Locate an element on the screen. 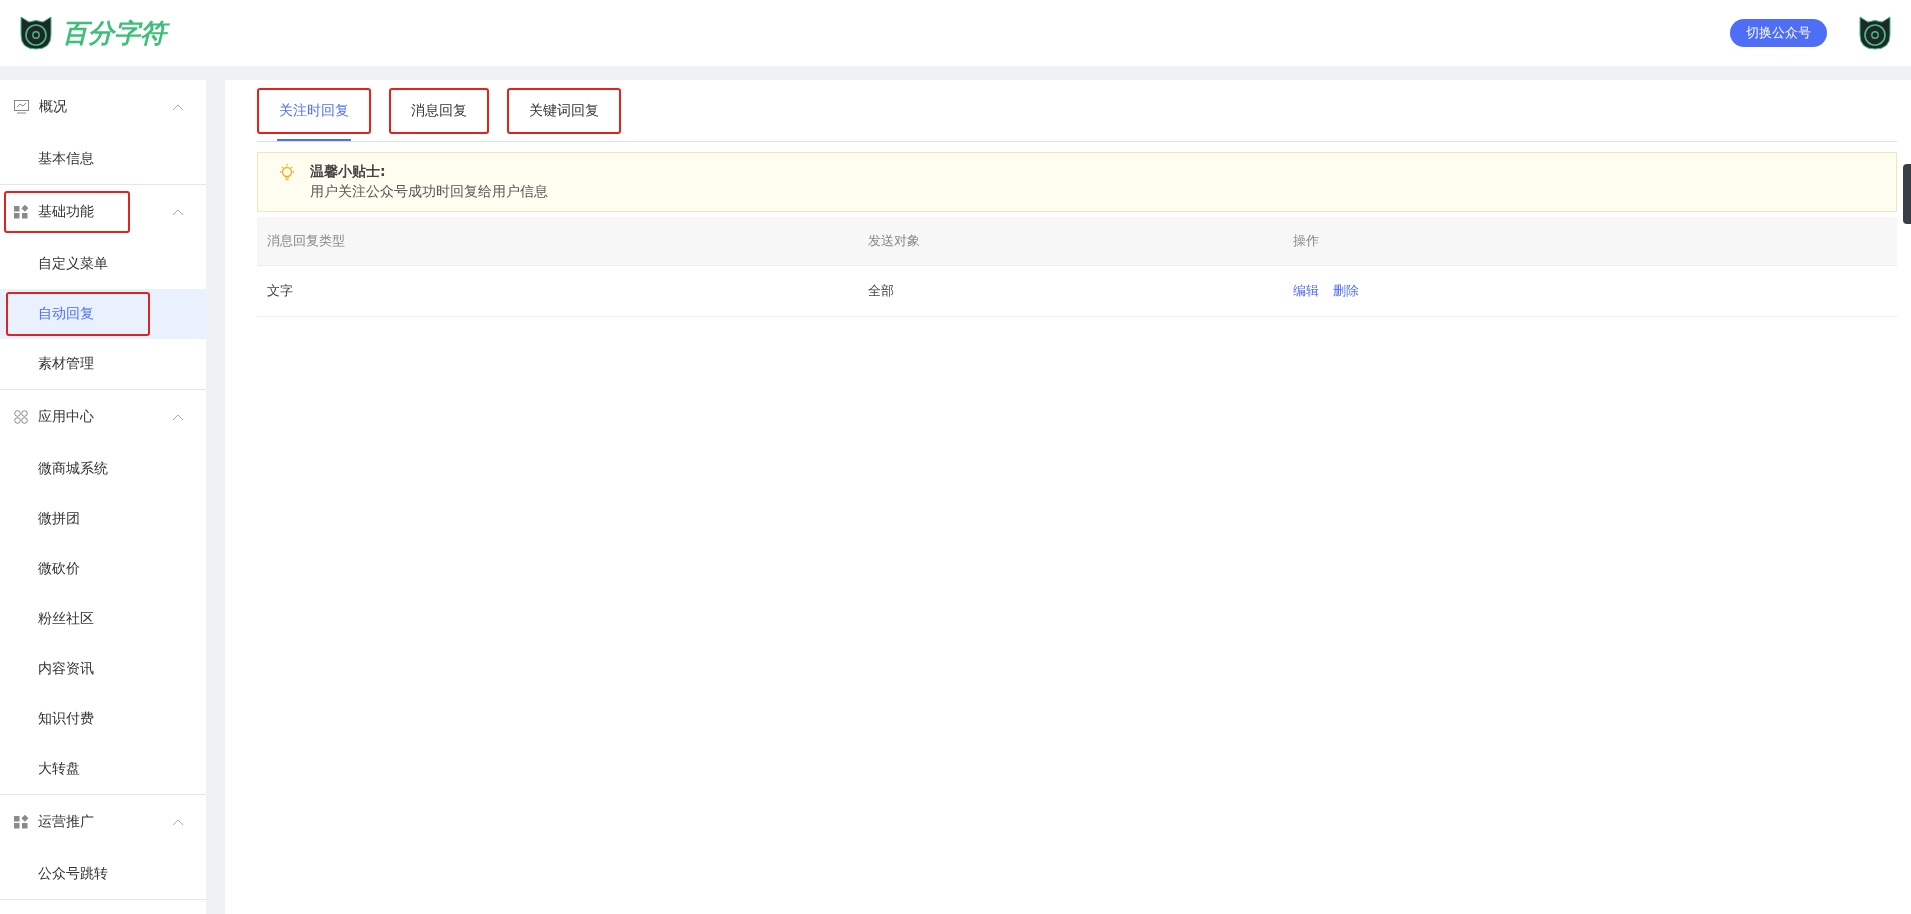 The width and height of the screenshot is (1911, 914). column-header: 发送对象 is located at coordinates (1070, 241).